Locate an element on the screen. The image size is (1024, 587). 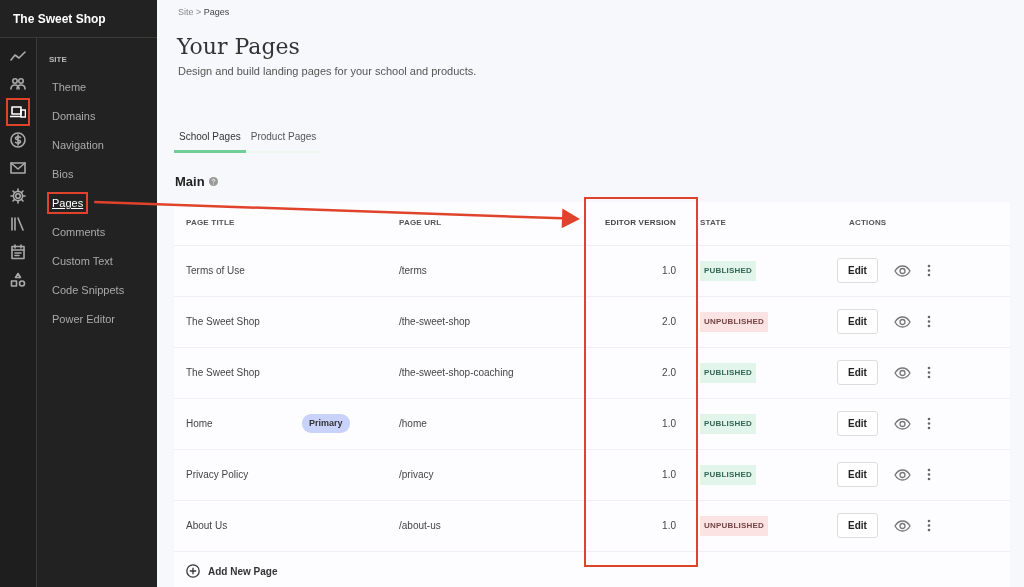
column-header: ACTIONS is located at coordinates (868, 223).